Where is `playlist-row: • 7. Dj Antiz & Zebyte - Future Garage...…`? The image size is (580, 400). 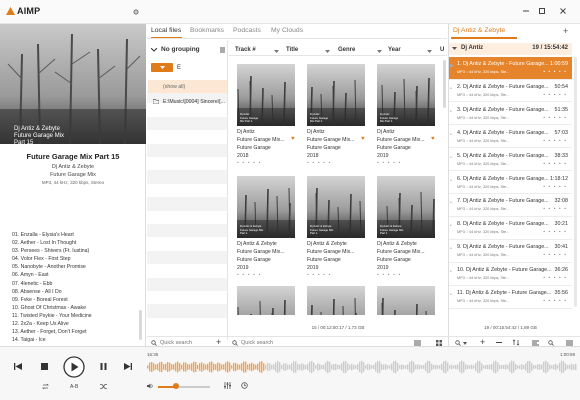 playlist-row: • 7. Dj Antiz & Zebyte - Future Garage...… is located at coordinates (510, 205).